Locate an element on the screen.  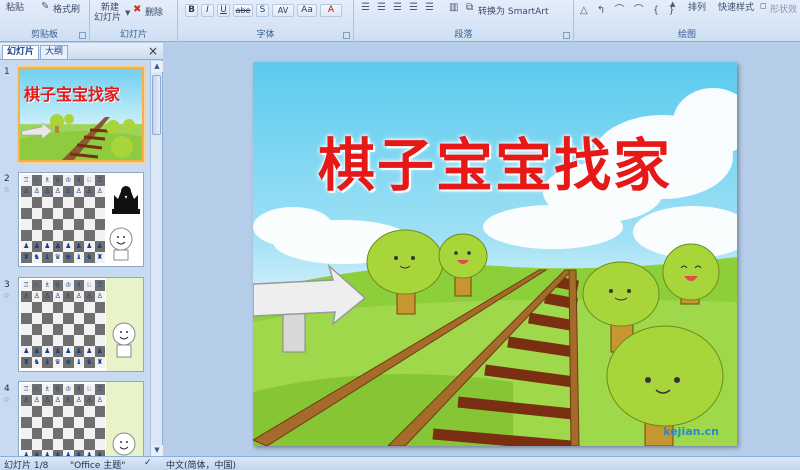
board-square: ♔ is located at coordinates (68, 180).